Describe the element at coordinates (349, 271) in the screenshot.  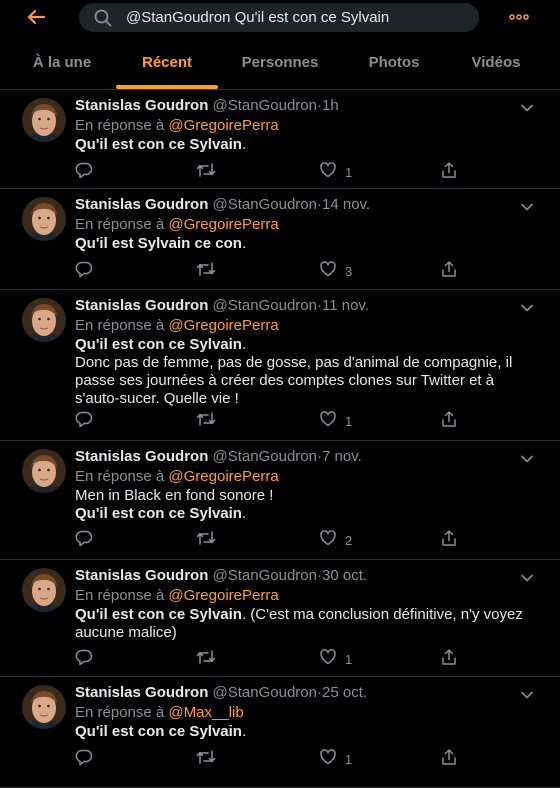
I see `like-count: 3` at that location.